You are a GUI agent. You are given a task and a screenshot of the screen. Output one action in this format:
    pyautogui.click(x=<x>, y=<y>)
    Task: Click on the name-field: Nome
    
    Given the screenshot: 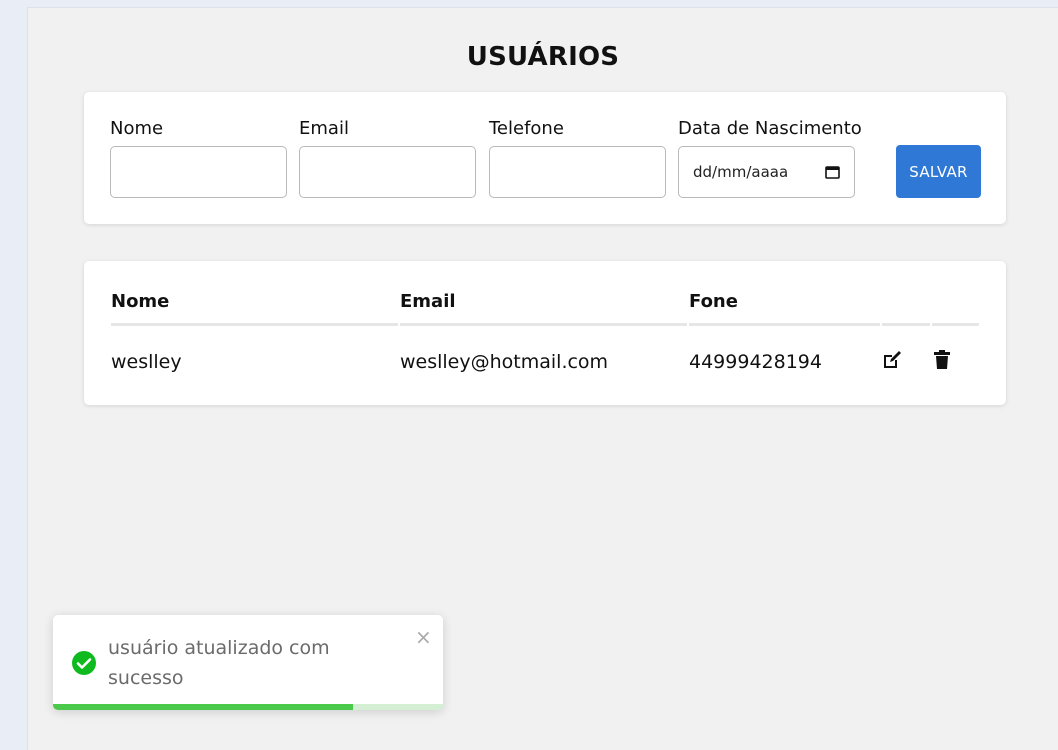 What is the action you would take?
    pyautogui.click(x=198, y=158)
    